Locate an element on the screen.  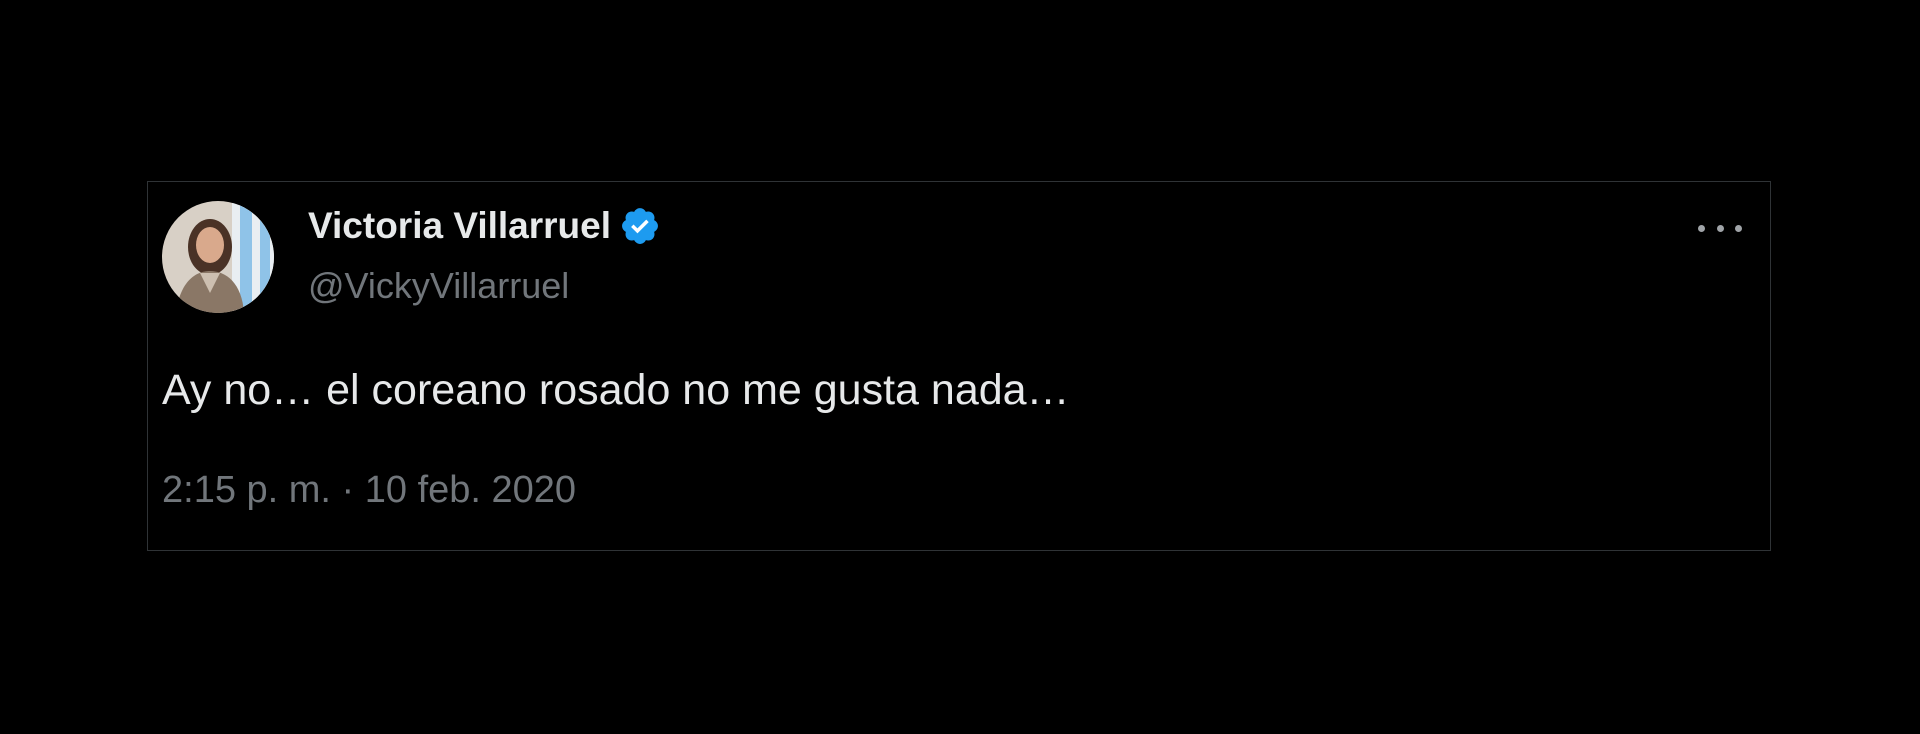
author-handle: @VickyVillarruel is located at coordinates (438, 286).